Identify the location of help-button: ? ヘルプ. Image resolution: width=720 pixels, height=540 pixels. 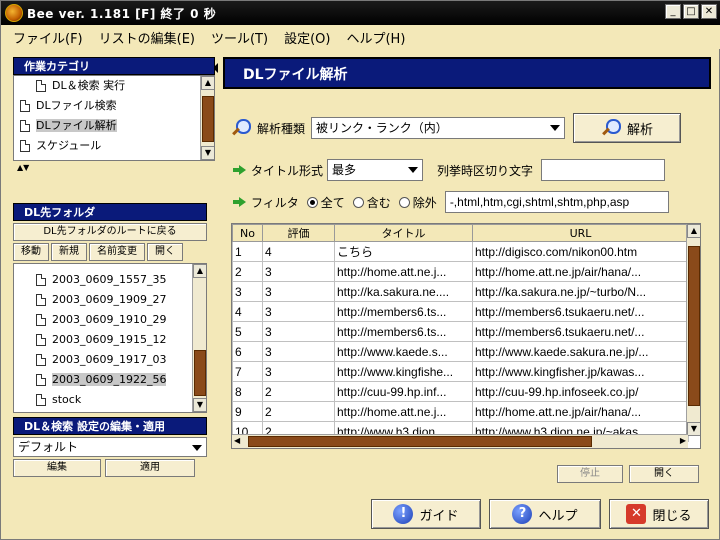
(545, 514).